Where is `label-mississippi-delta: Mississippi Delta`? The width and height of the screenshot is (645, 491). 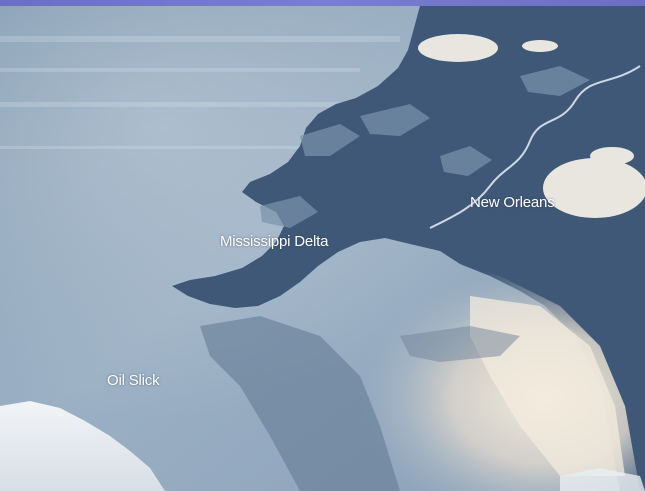 label-mississippi-delta: Mississippi Delta is located at coordinates (274, 241).